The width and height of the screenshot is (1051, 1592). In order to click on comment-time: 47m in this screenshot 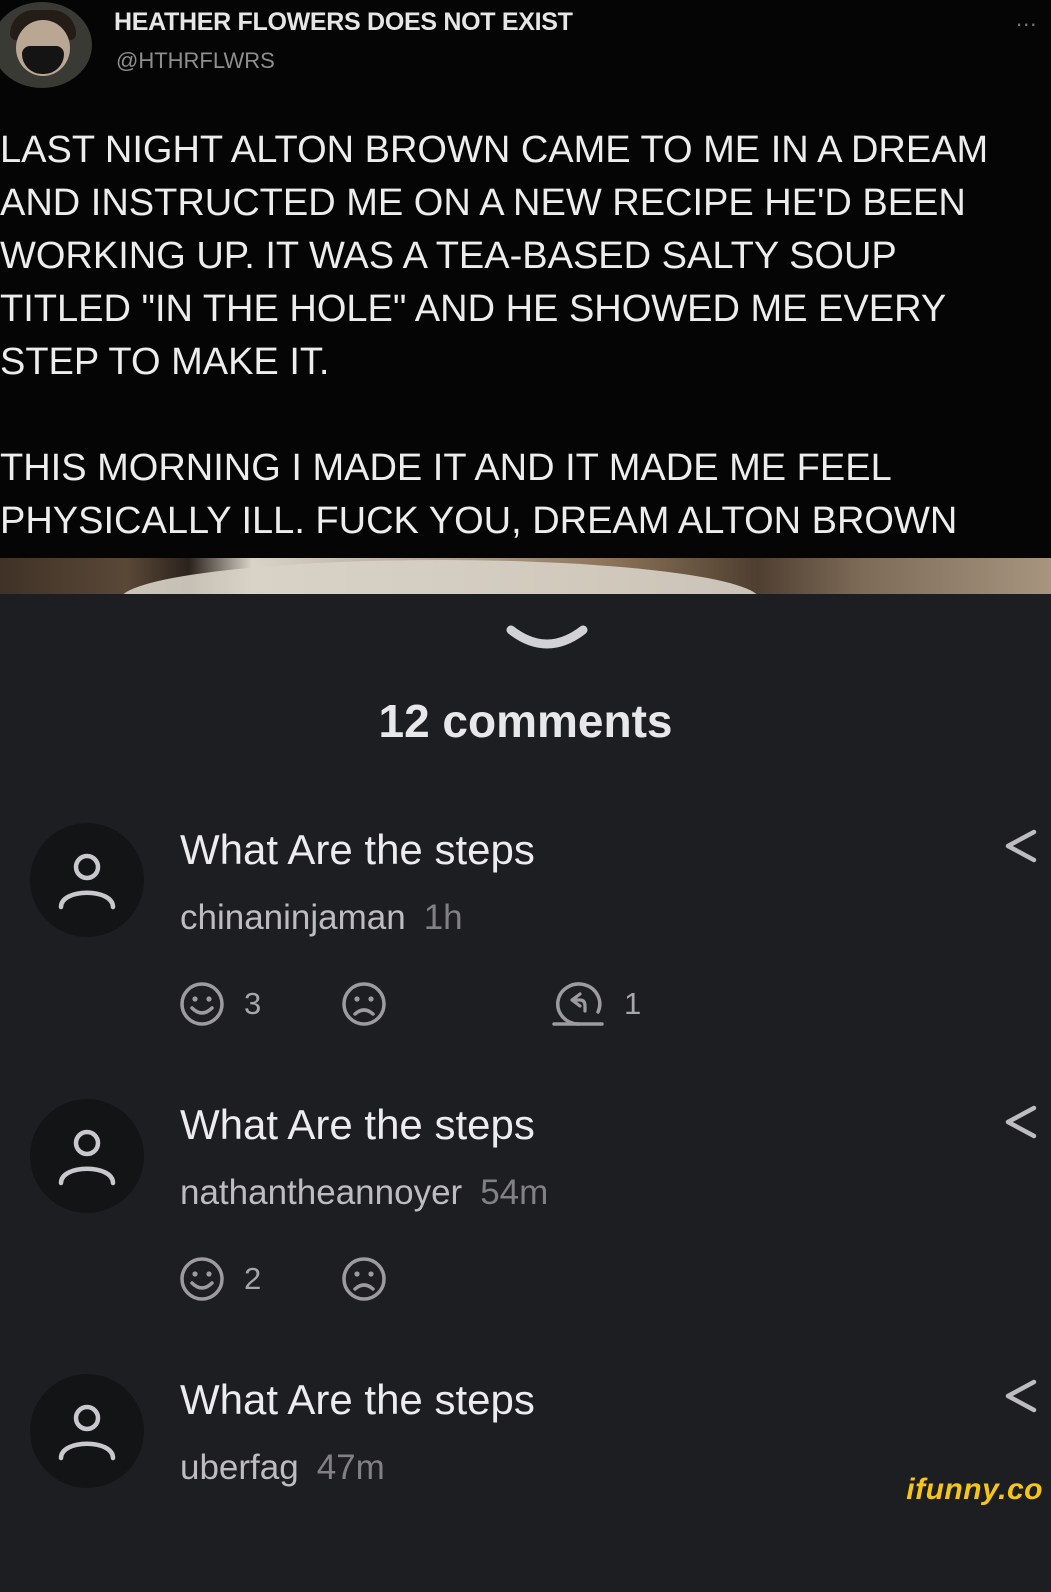, I will do `click(350, 1467)`.